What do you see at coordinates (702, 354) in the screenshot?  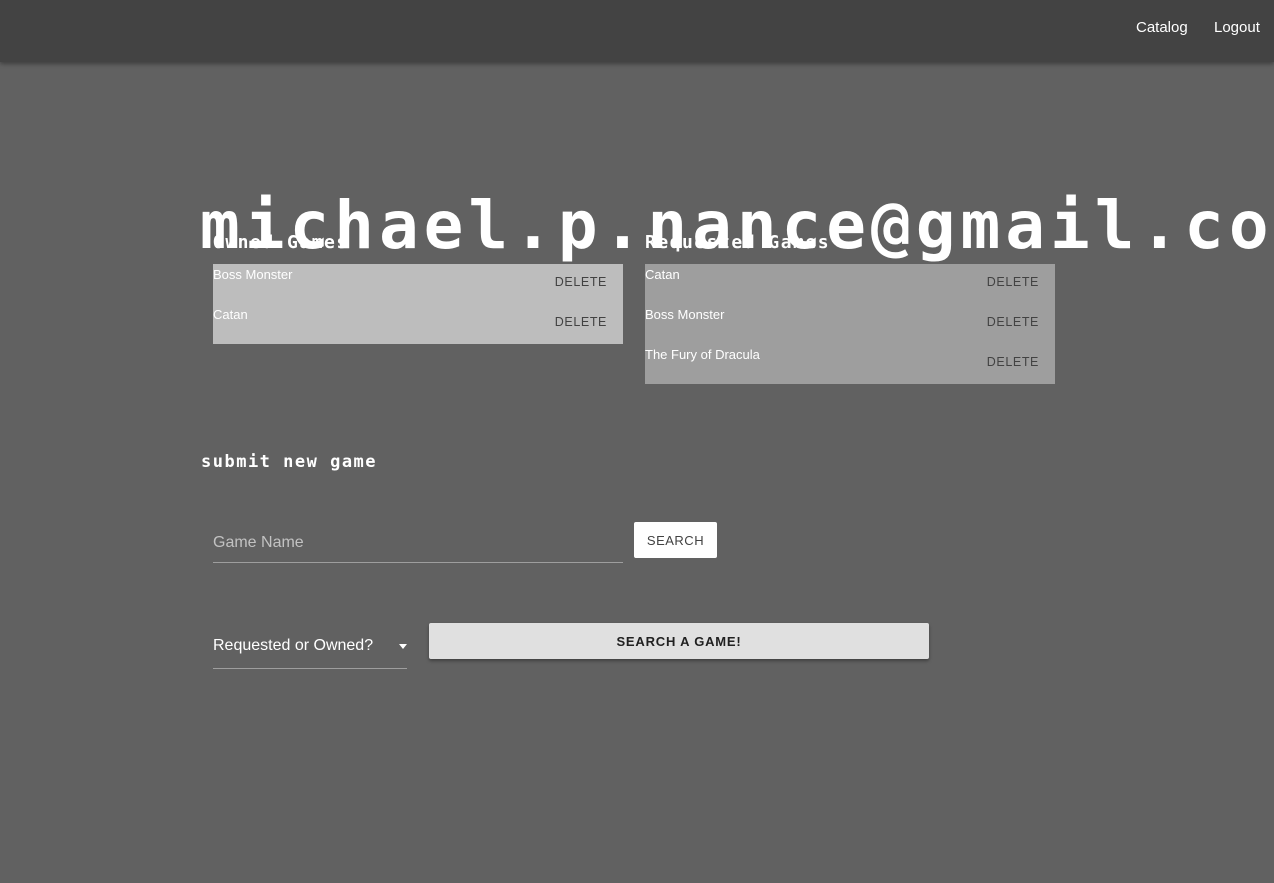 I see `game-name: The Fury of Dracula` at bounding box center [702, 354].